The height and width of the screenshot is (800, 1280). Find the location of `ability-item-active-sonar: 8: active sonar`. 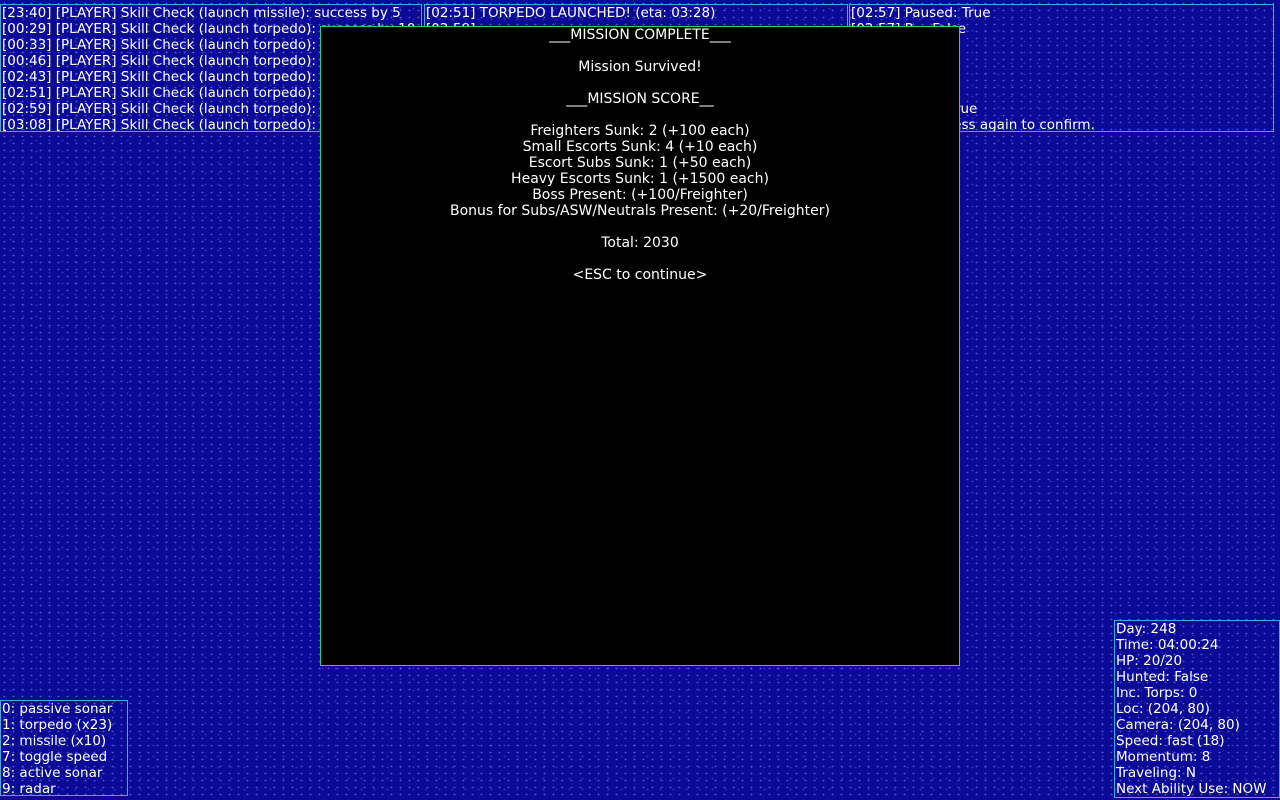

ability-item-active-sonar: 8: active sonar is located at coordinates (64, 773).